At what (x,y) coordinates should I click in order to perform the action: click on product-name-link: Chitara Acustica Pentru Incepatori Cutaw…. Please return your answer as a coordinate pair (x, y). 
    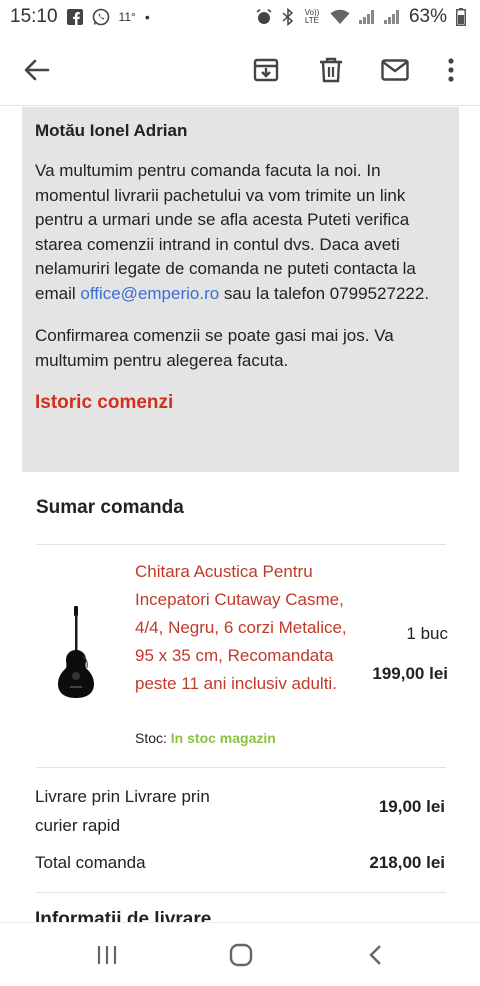
    Looking at the image, I should click on (242, 628).